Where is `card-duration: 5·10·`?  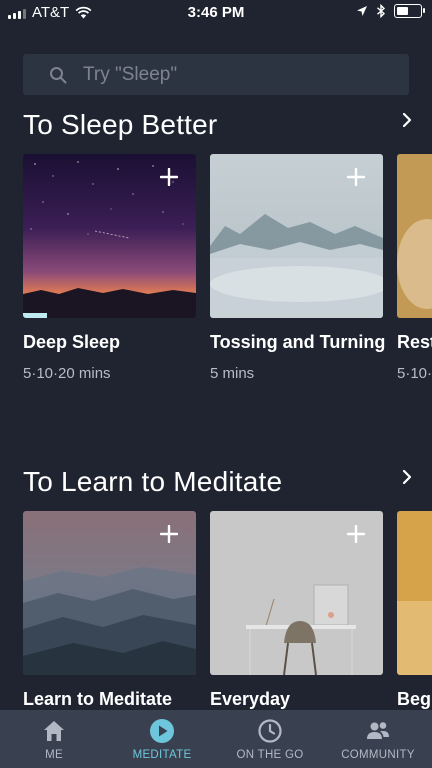
card-duration: 5·10· is located at coordinates (414, 373).